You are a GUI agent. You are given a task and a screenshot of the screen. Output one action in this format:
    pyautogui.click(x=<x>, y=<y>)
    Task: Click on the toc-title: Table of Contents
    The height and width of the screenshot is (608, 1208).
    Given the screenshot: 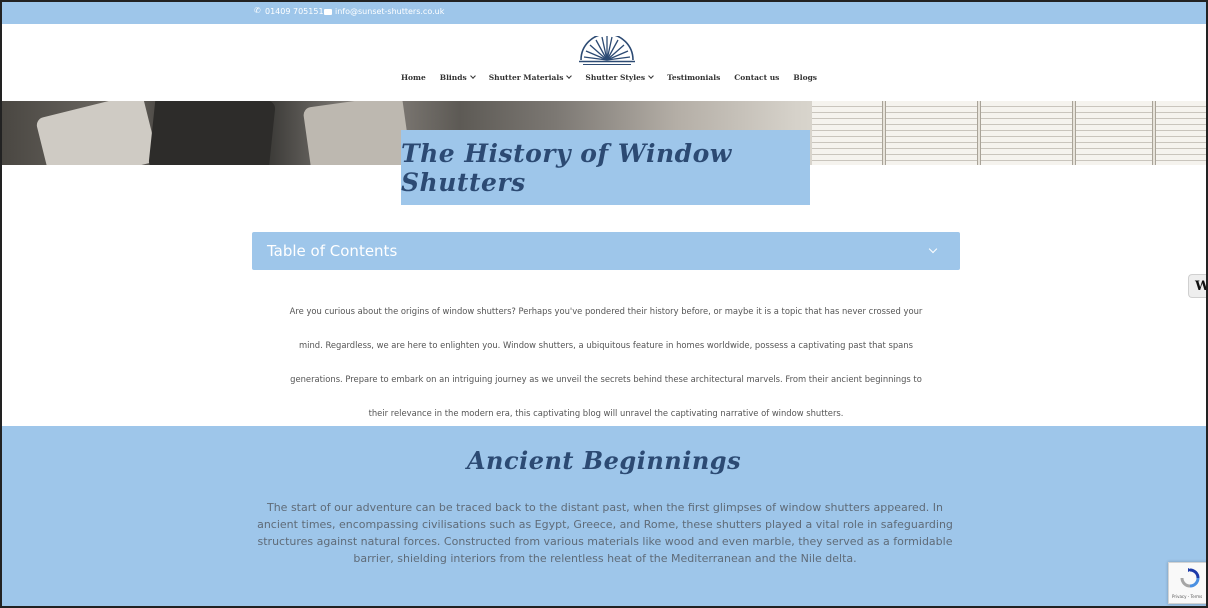 What is the action you would take?
    pyautogui.click(x=332, y=251)
    